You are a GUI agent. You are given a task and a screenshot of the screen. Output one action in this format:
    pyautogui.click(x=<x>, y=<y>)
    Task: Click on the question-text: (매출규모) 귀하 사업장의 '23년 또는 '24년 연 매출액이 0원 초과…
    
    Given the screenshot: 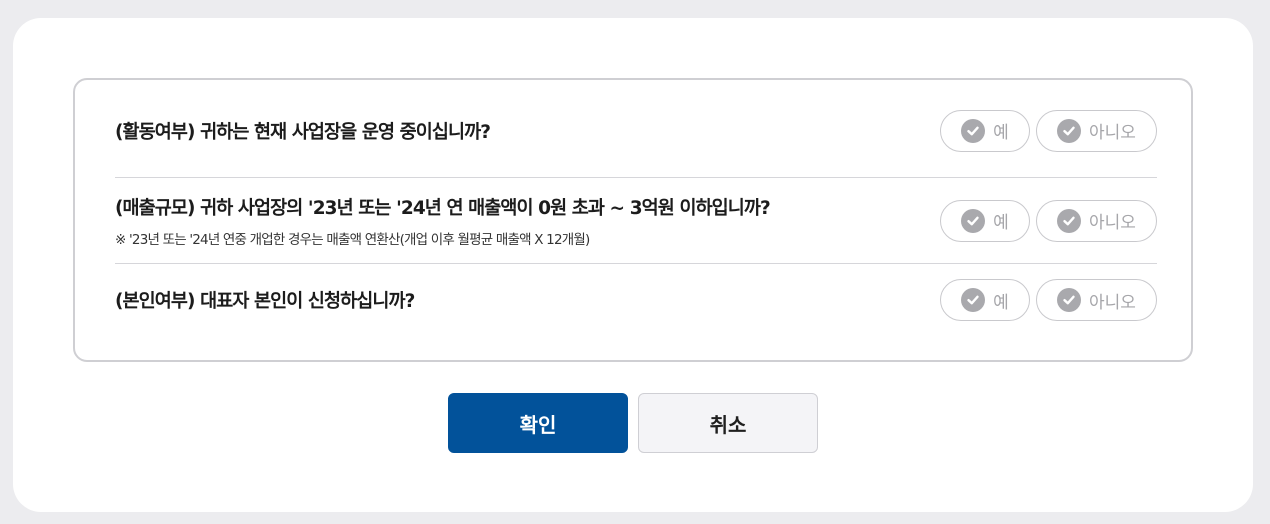 What is the action you would take?
    pyautogui.click(x=443, y=208)
    